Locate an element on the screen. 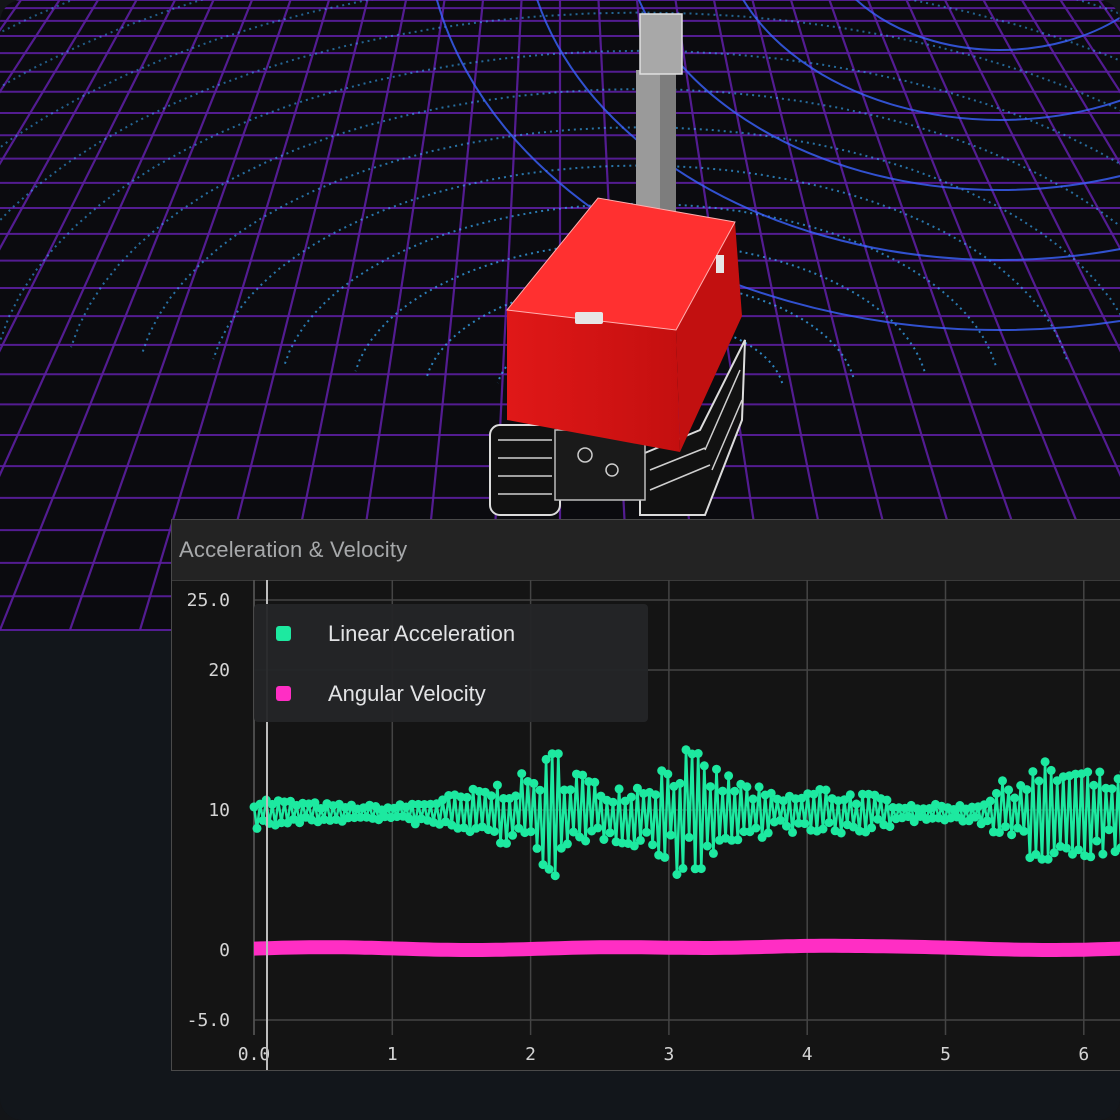 The height and width of the screenshot is (1120, 1120). y-tick-label: 20 is located at coordinates (219, 670).